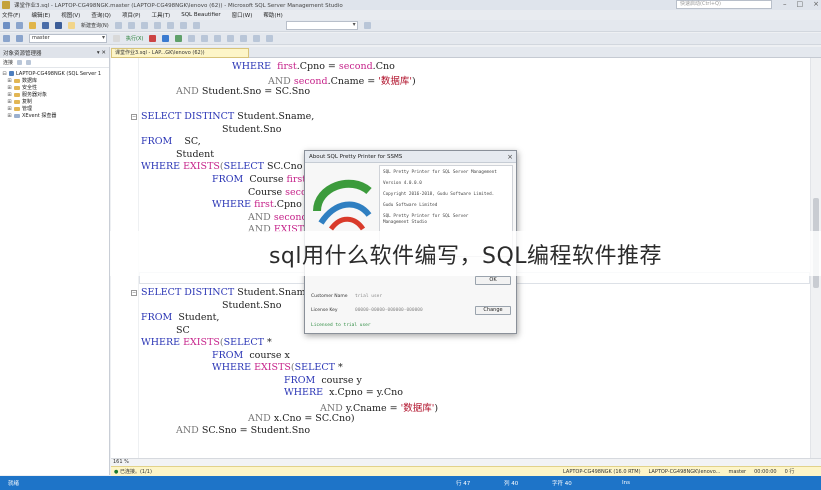 This screenshot has width=821, height=490. What do you see at coordinates (68, 38) in the screenshot?
I see `database-dropdown: master` at bounding box center [68, 38].